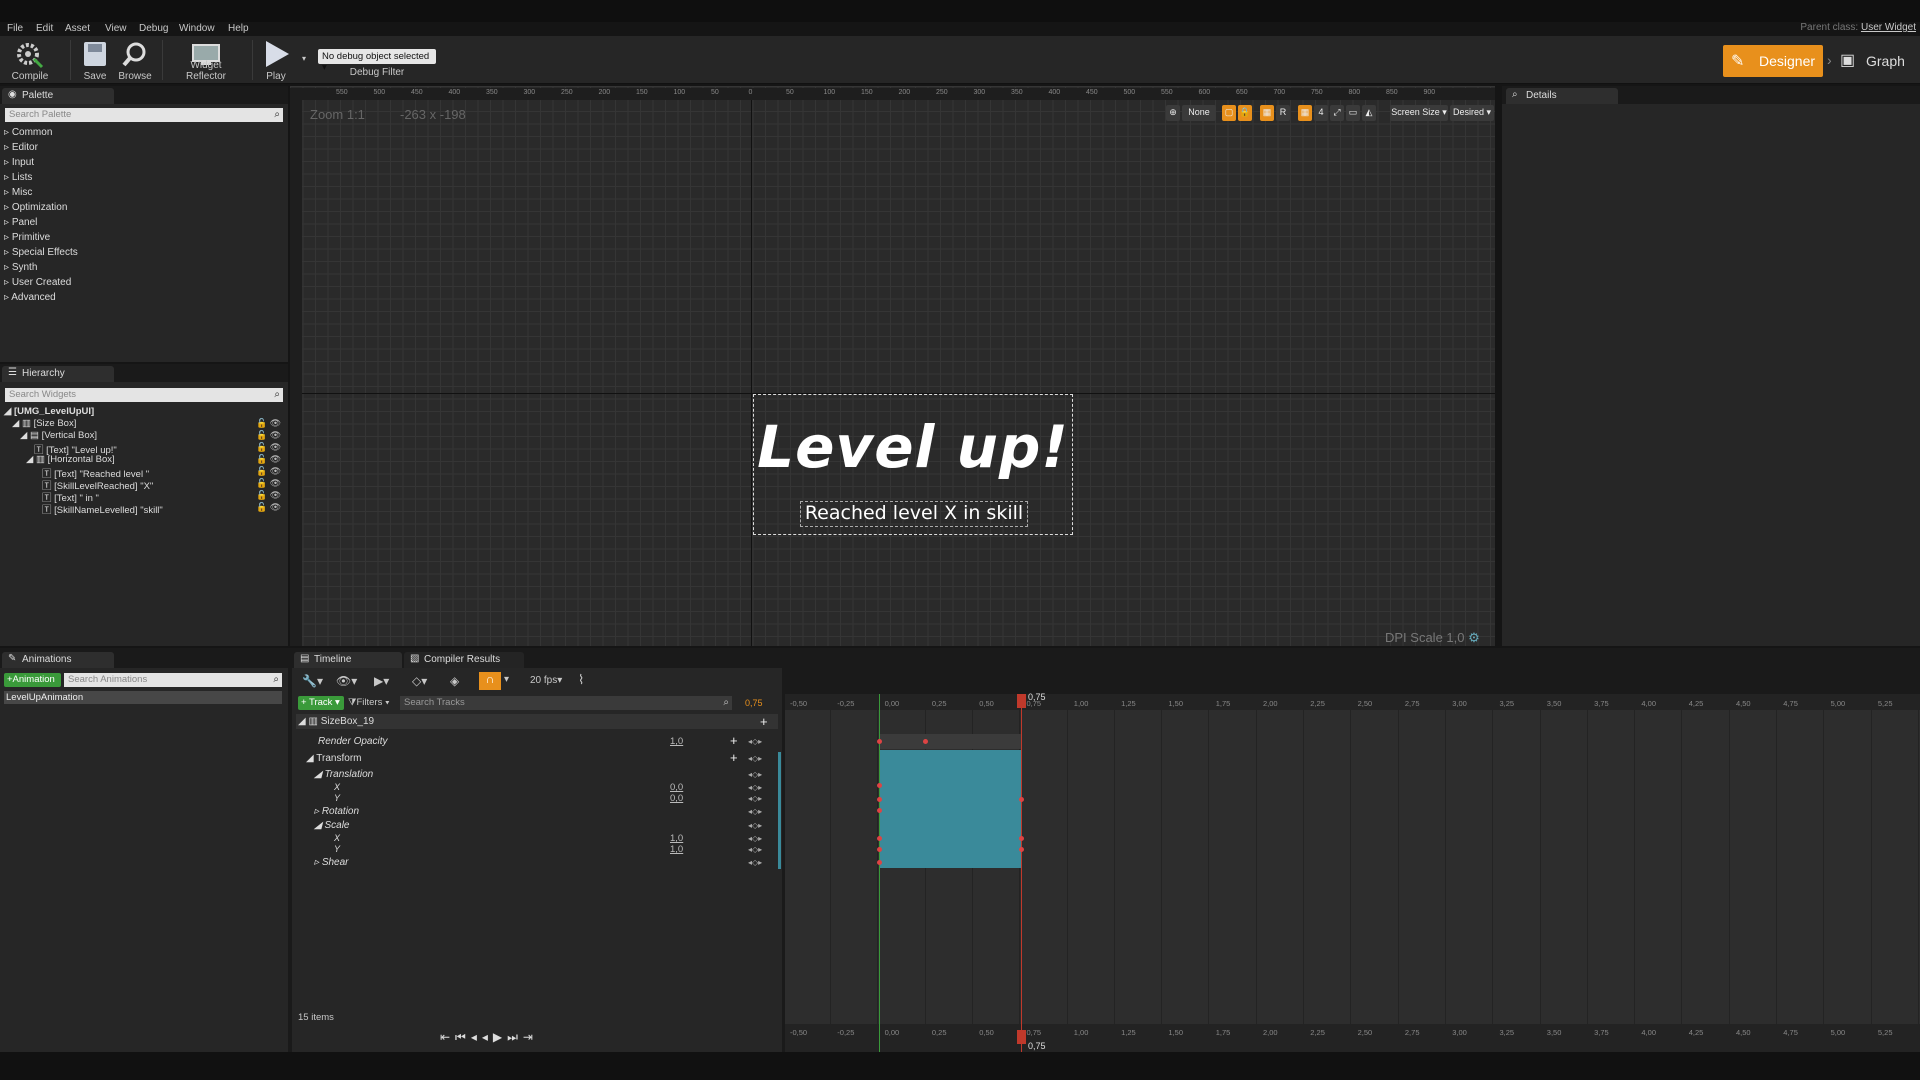  I want to click on hierarchy-item-vertical-box: ◢ ▤ [Vertical Box], so click(58, 435).